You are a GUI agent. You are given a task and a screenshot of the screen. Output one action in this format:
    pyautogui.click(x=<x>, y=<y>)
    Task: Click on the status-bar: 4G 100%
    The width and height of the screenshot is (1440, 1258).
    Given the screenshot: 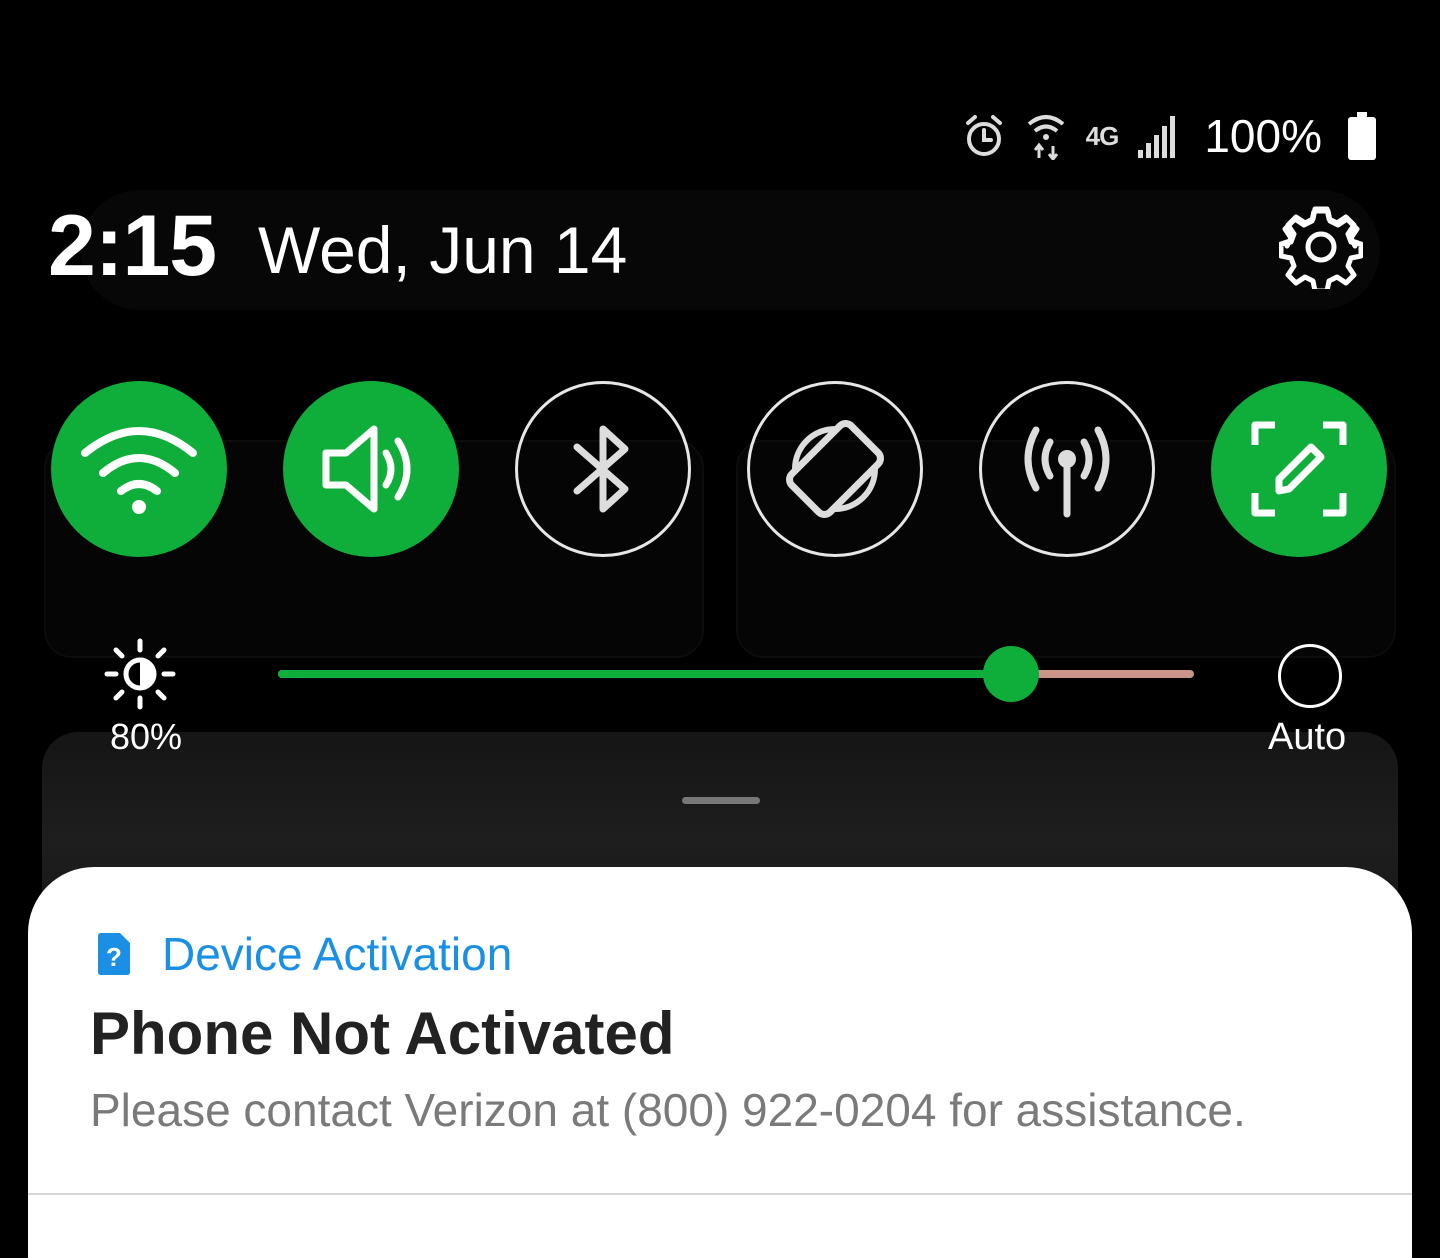 What is the action you would take?
    pyautogui.click(x=1173, y=136)
    